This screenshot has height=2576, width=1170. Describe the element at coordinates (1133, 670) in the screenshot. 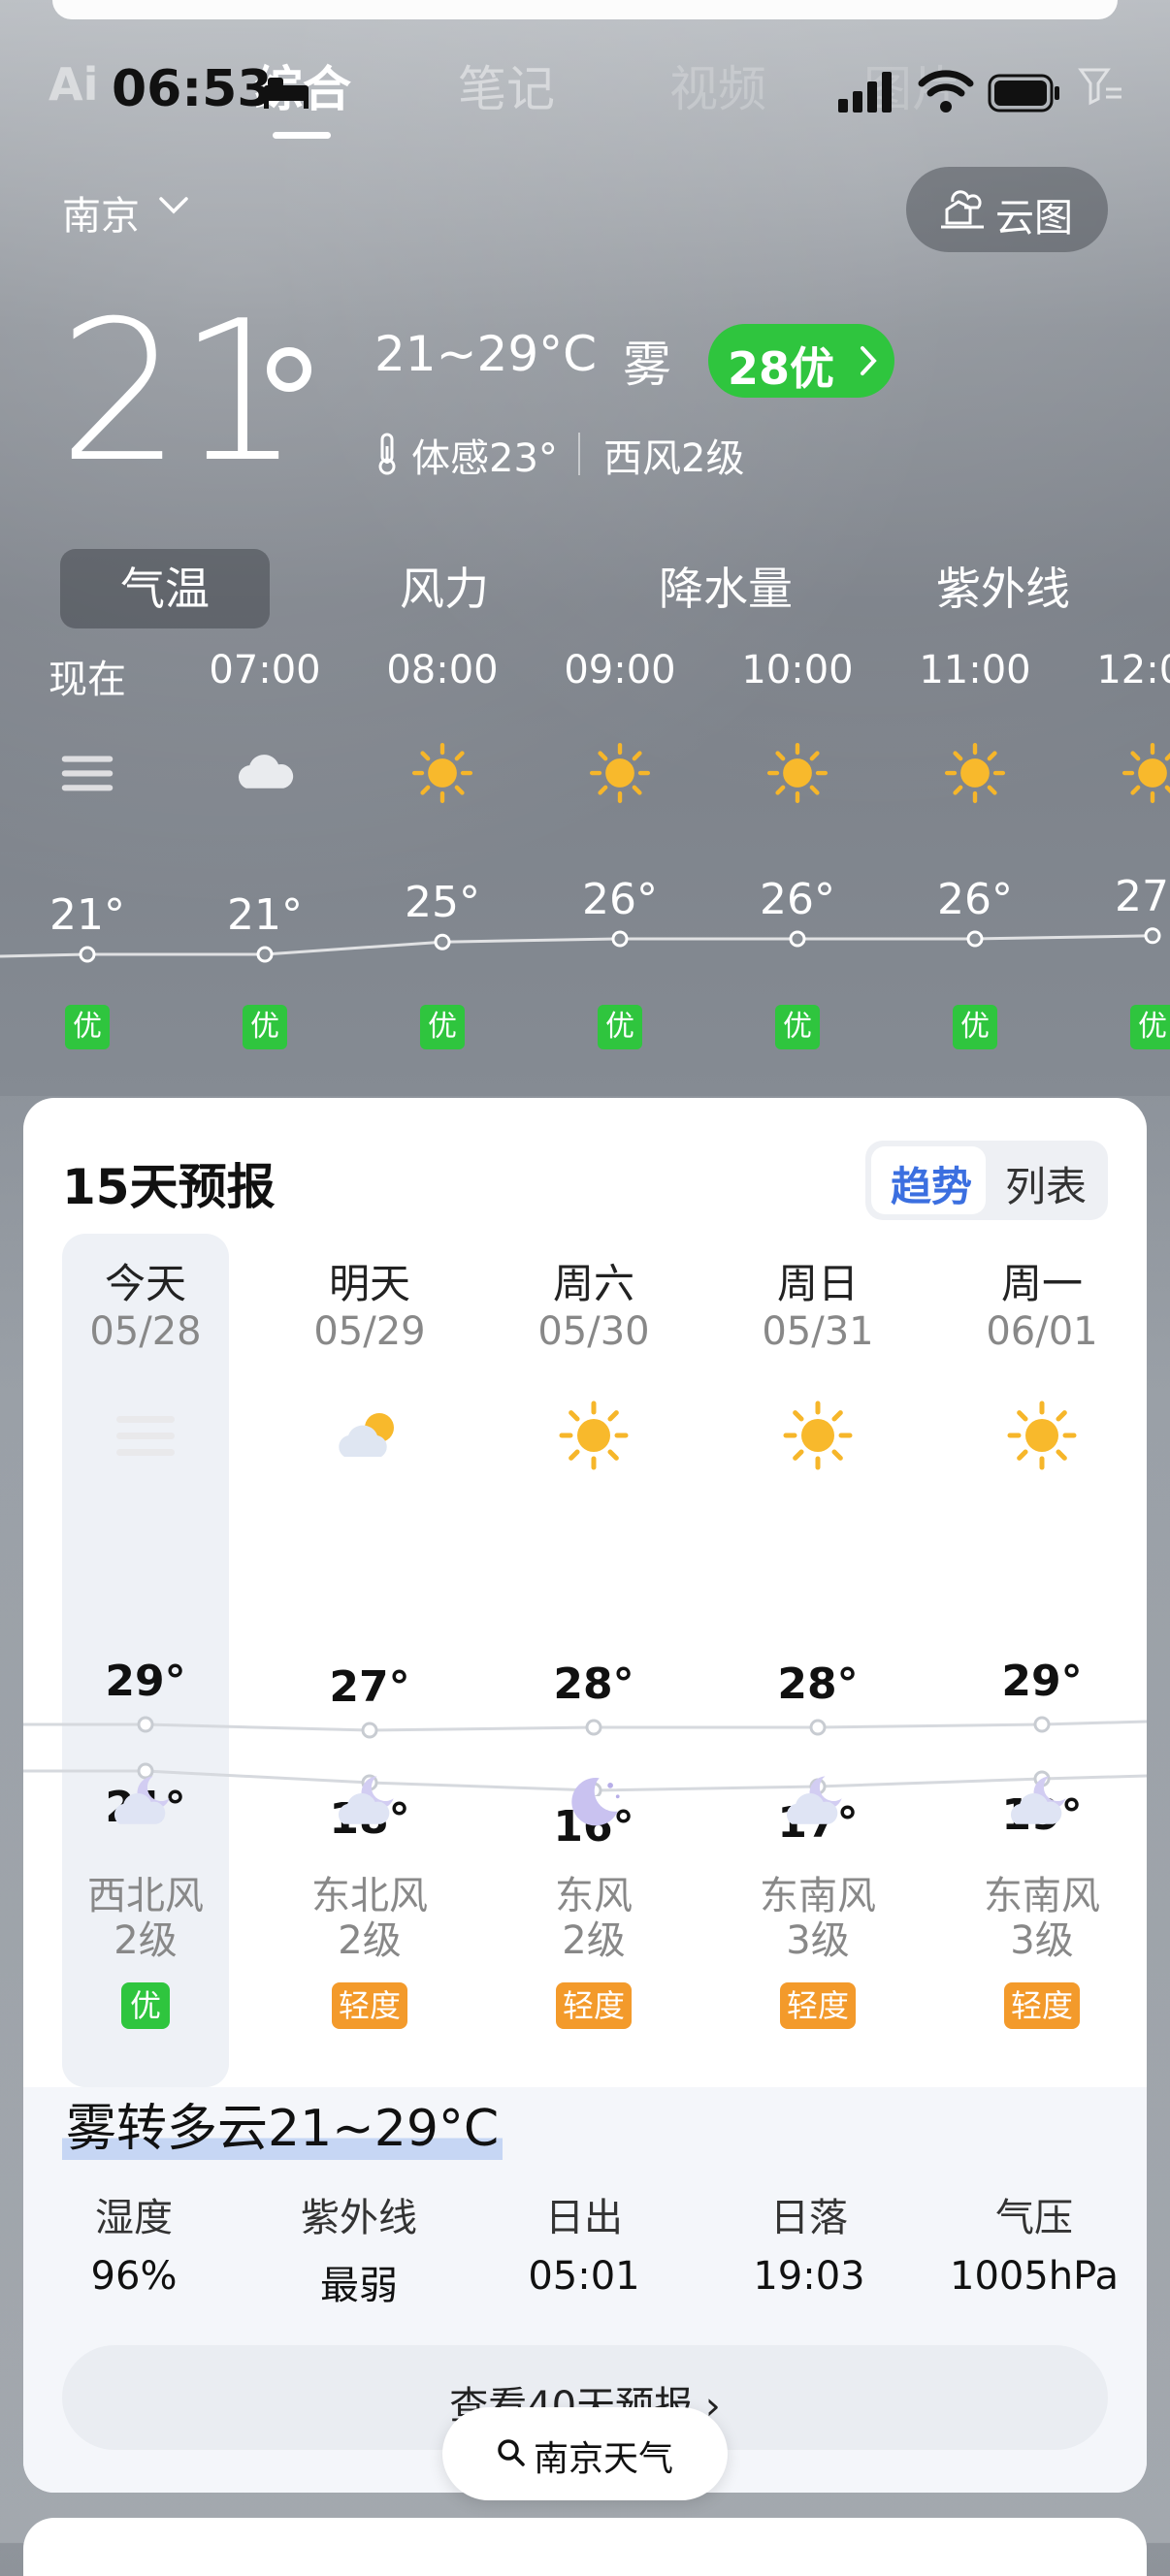

I see `hour-time: 12:00` at that location.